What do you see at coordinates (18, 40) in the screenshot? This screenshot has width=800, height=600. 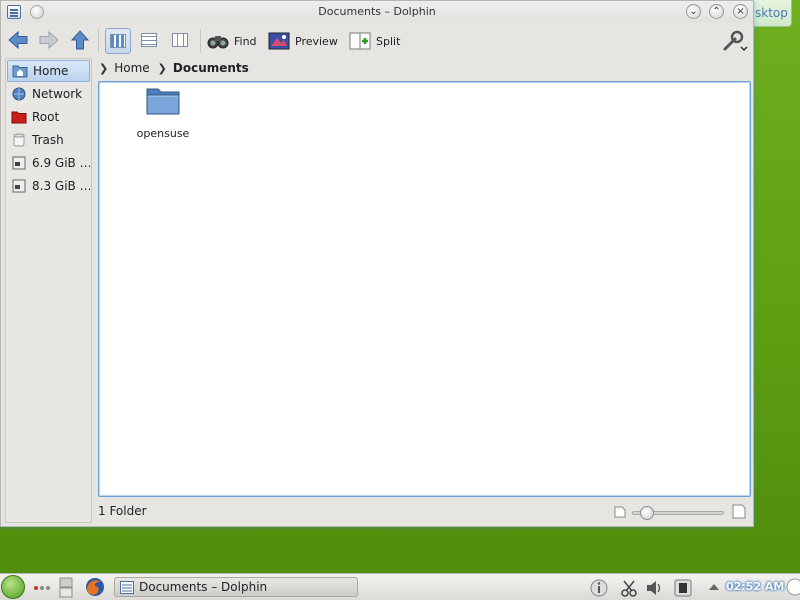 I see `back-icon` at bounding box center [18, 40].